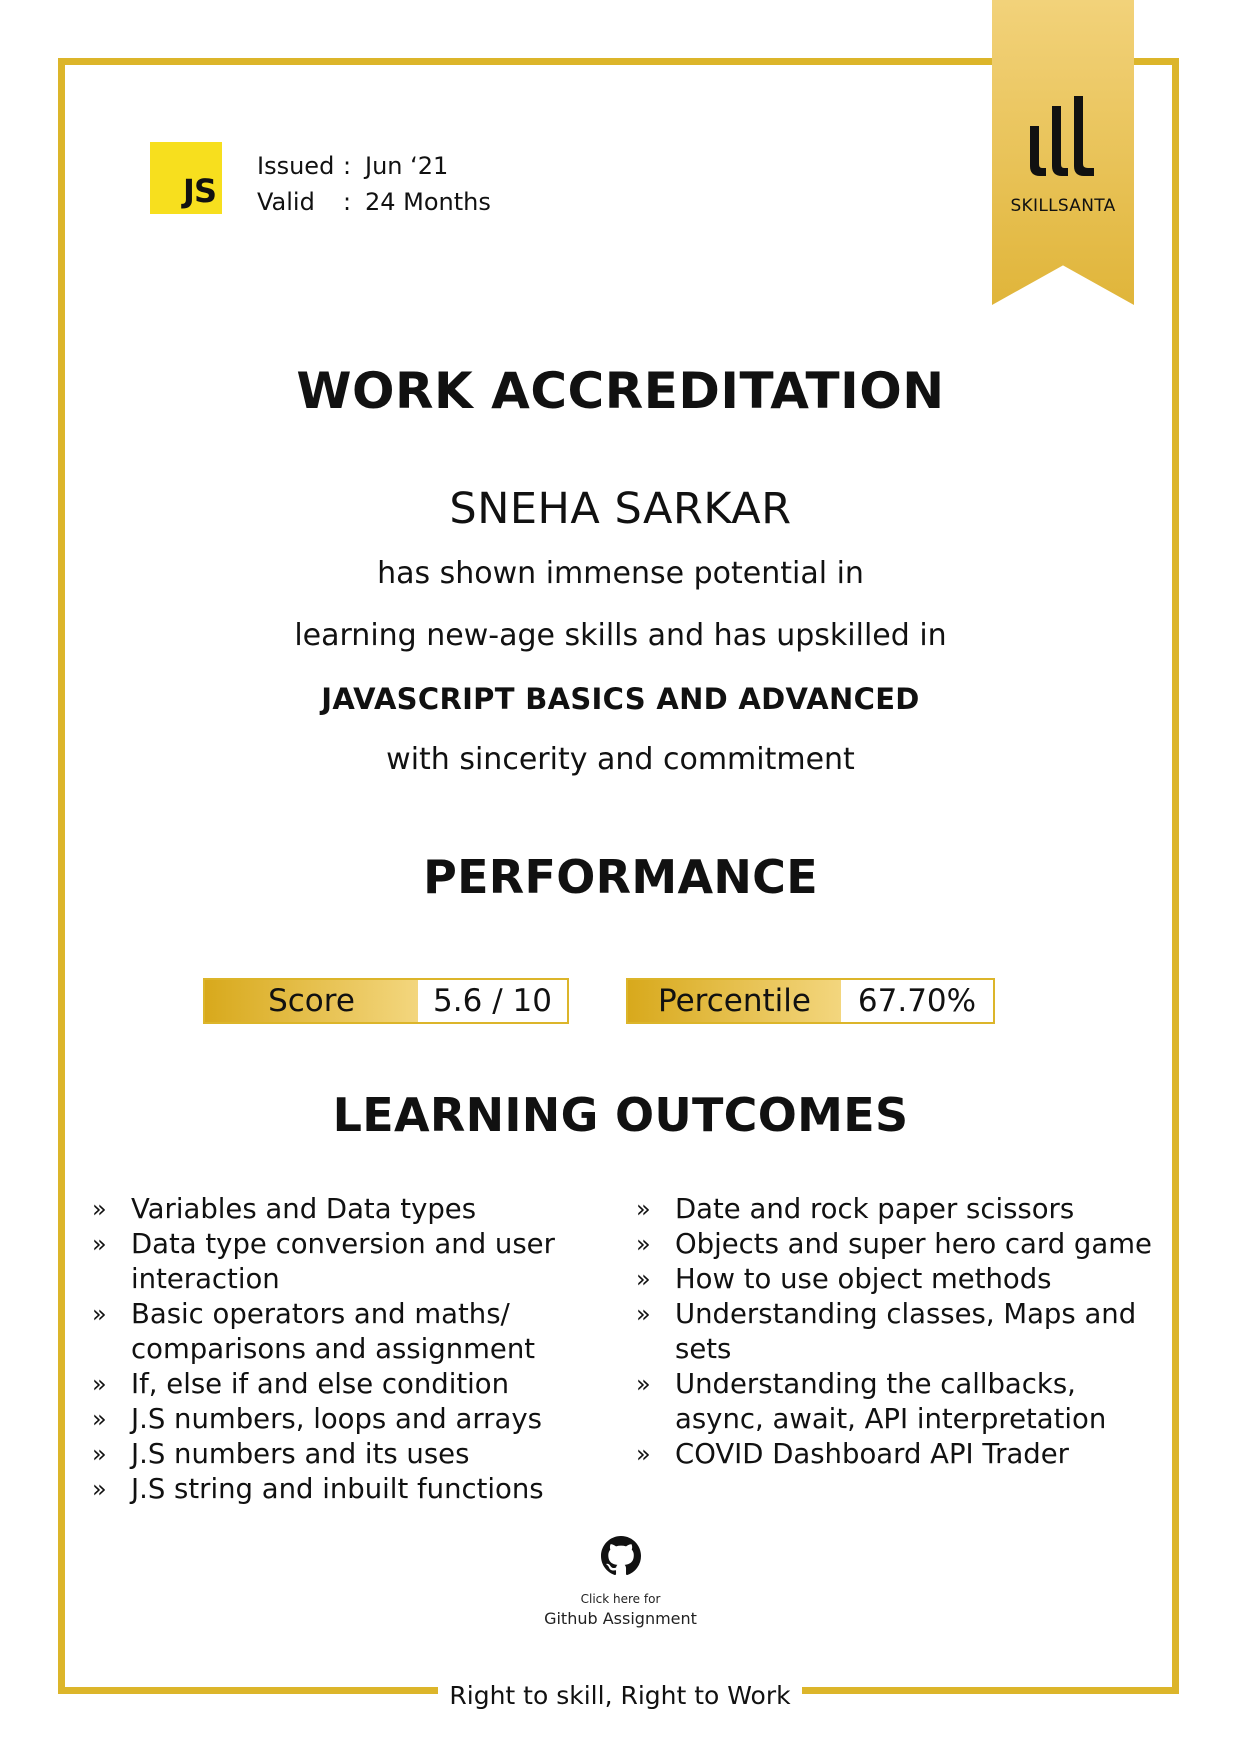 Image resolution: width=1241 pixels, height=1754 pixels. What do you see at coordinates (620, 1599) in the screenshot?
I see `github-hint: Click here for` at bounding box center [620, 1599].